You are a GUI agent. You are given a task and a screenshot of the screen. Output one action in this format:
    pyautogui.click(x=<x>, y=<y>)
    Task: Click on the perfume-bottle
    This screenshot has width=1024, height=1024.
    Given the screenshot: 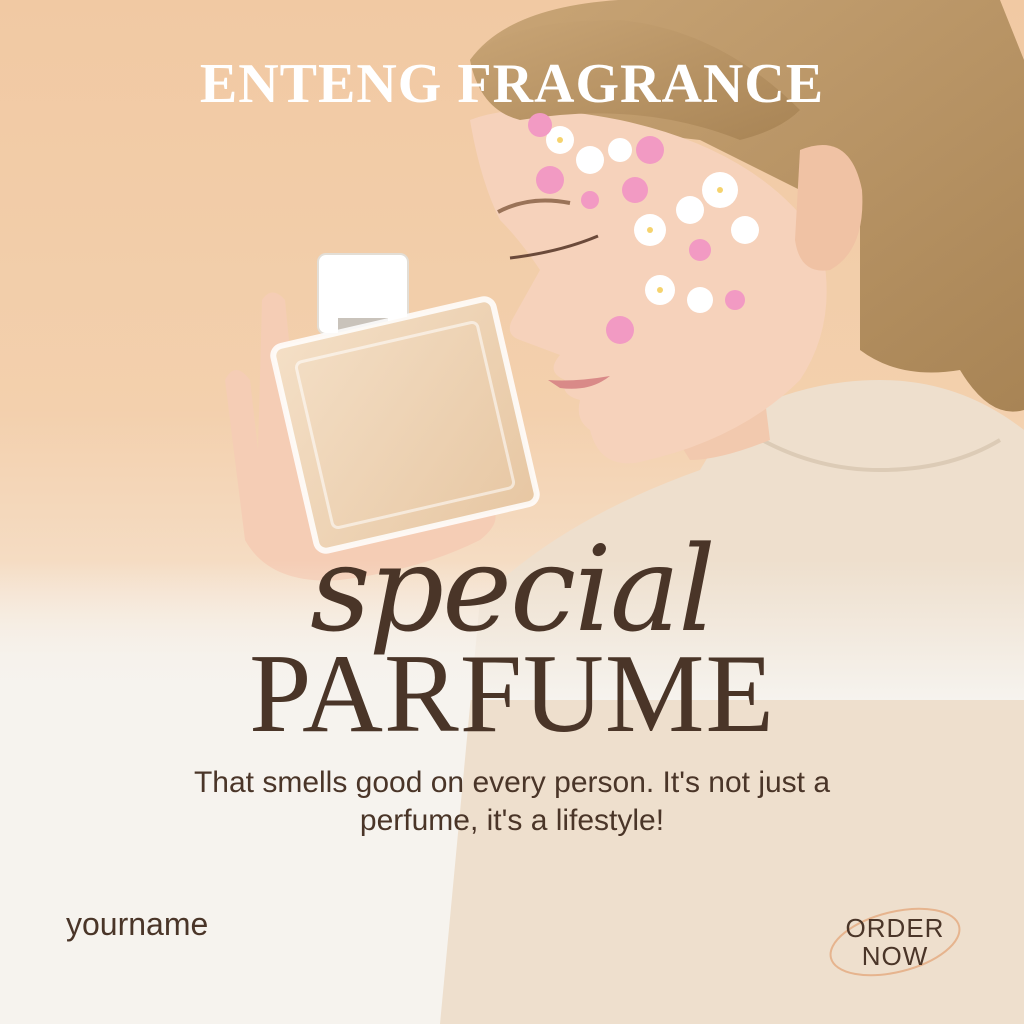 What is the action you would take?
    pyautogui.click(x=405, y=403)
    